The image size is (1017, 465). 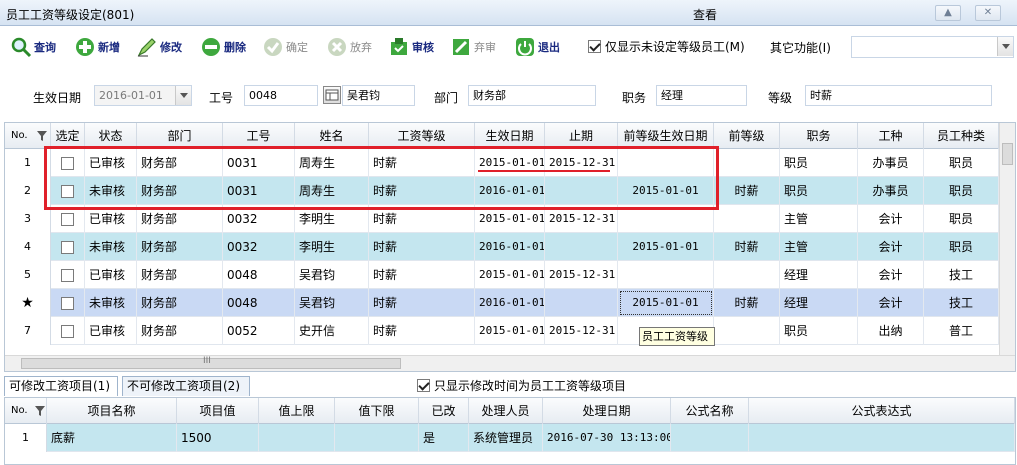 What do you see at coordinates (961, 136) in the screenshot?
I see `column-header: 员工种类` at bounding box center [961, 136].